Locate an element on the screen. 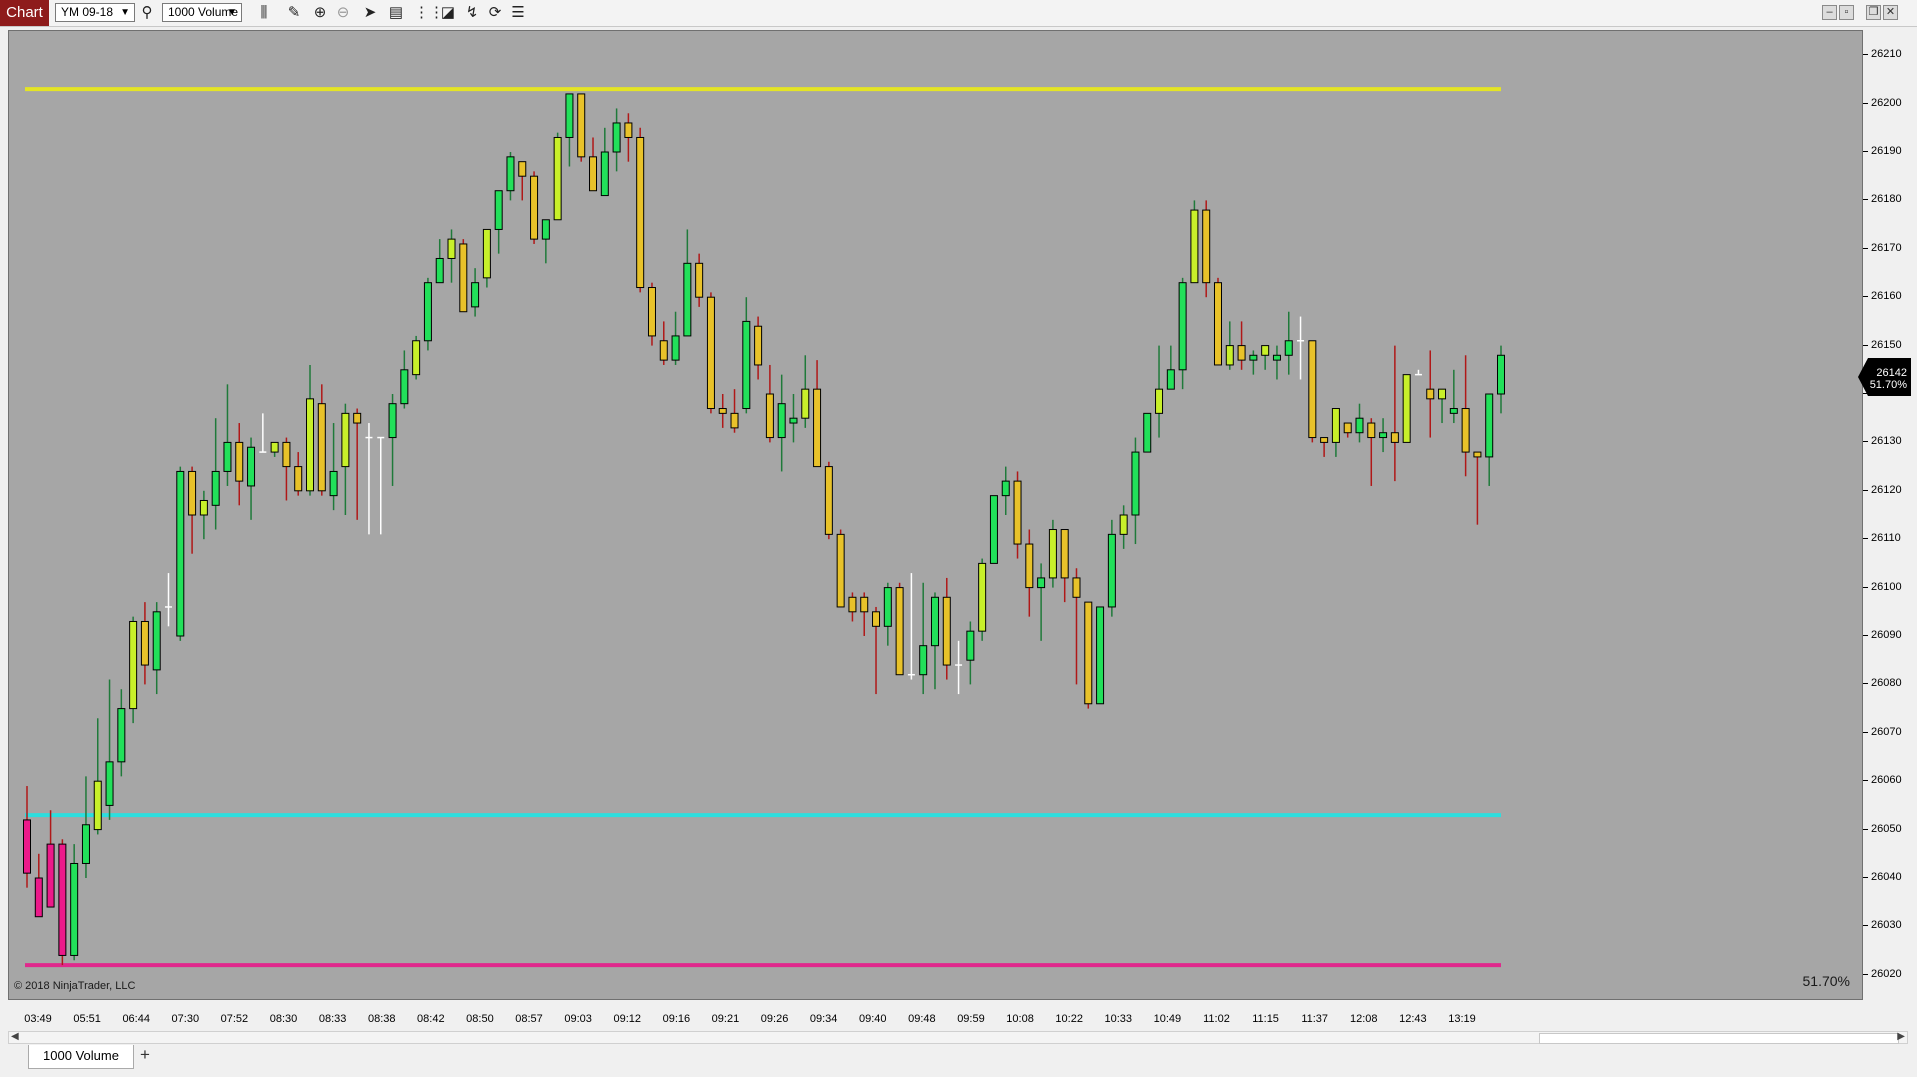 The width and height of the screenshot is (1917, 1077). maximize-icon: ❐ is located at coordinates (1873, 12).